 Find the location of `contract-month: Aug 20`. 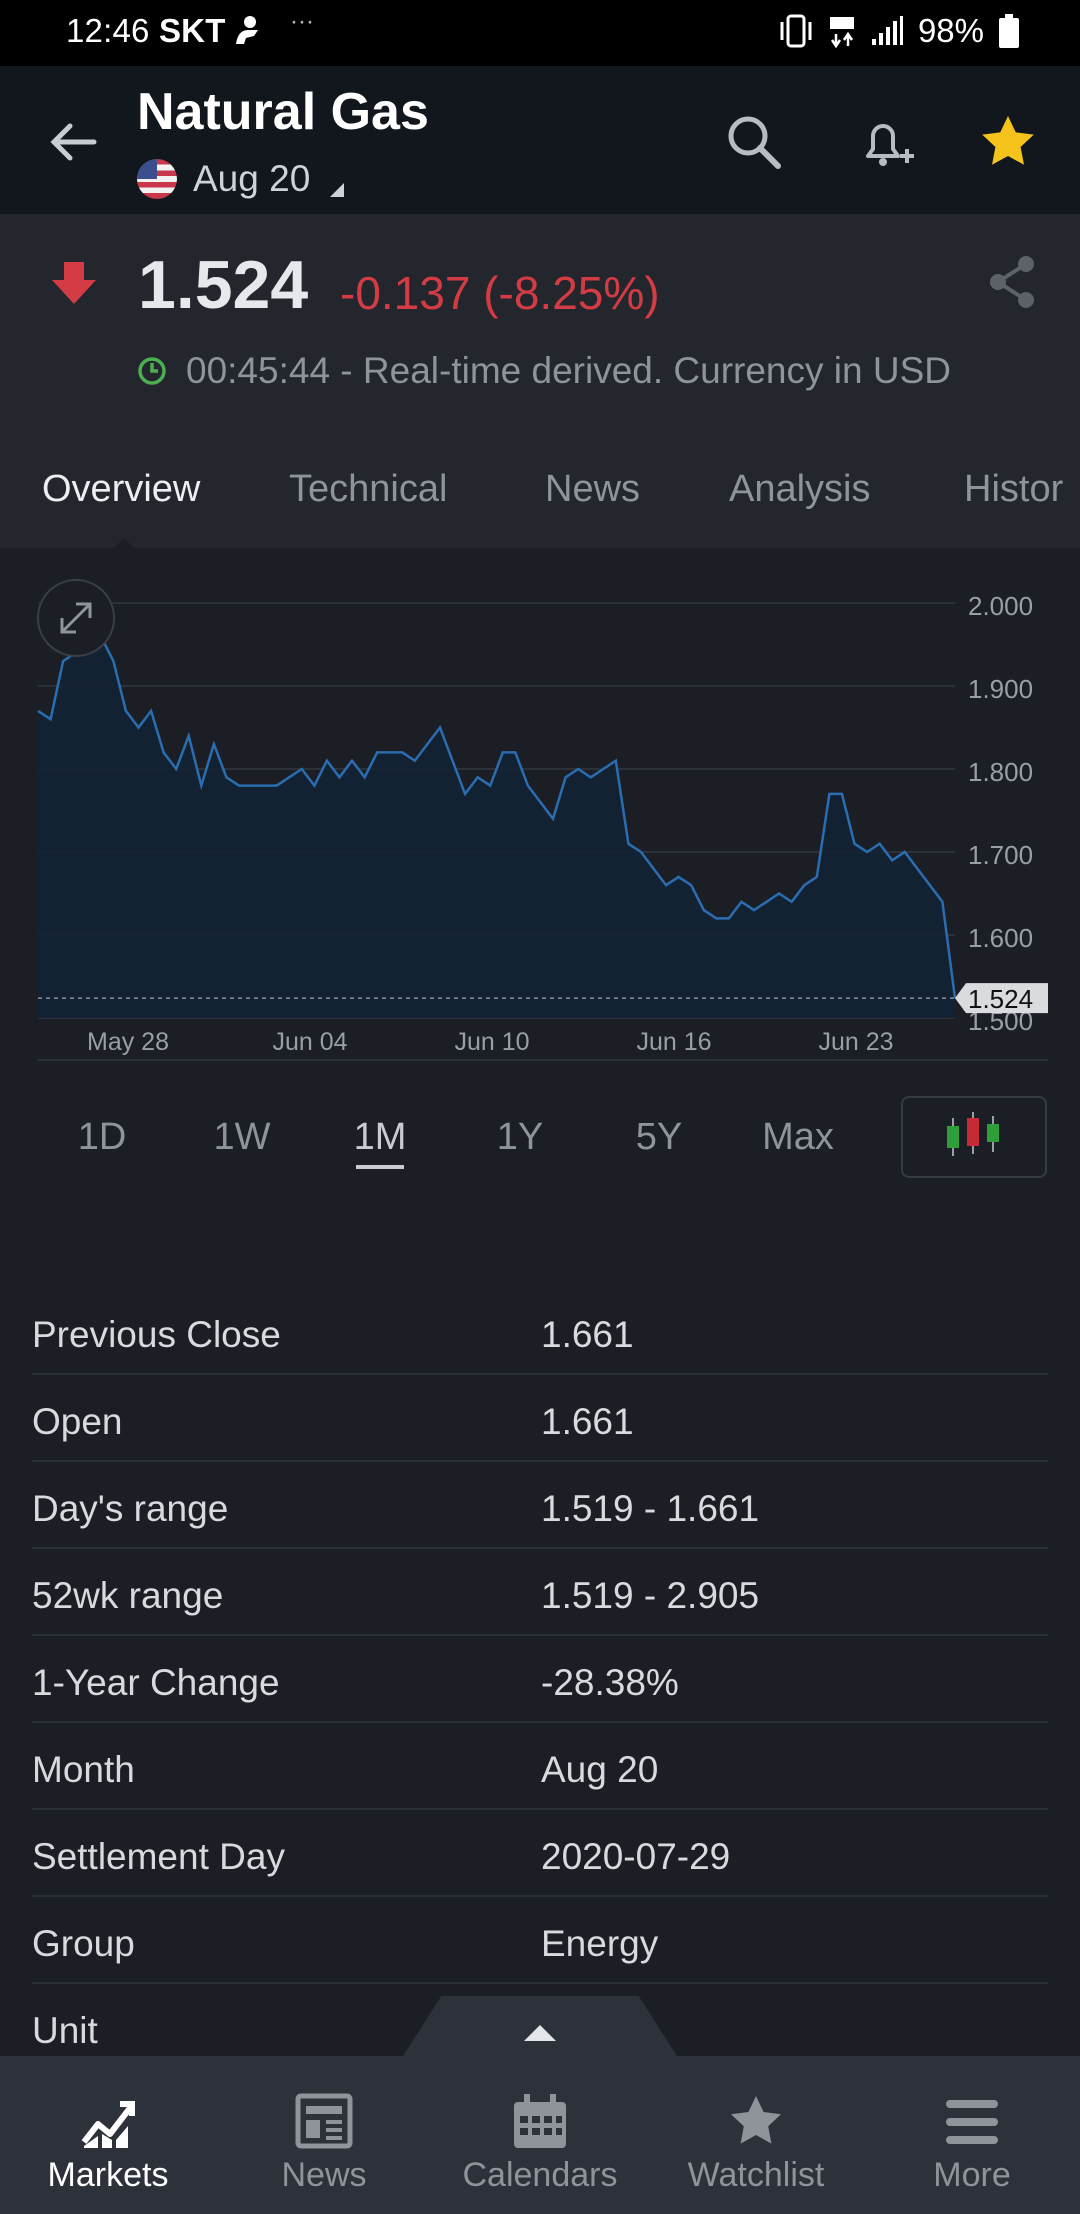

contract-month: Aug 20 is located at coordinates (252, 178).